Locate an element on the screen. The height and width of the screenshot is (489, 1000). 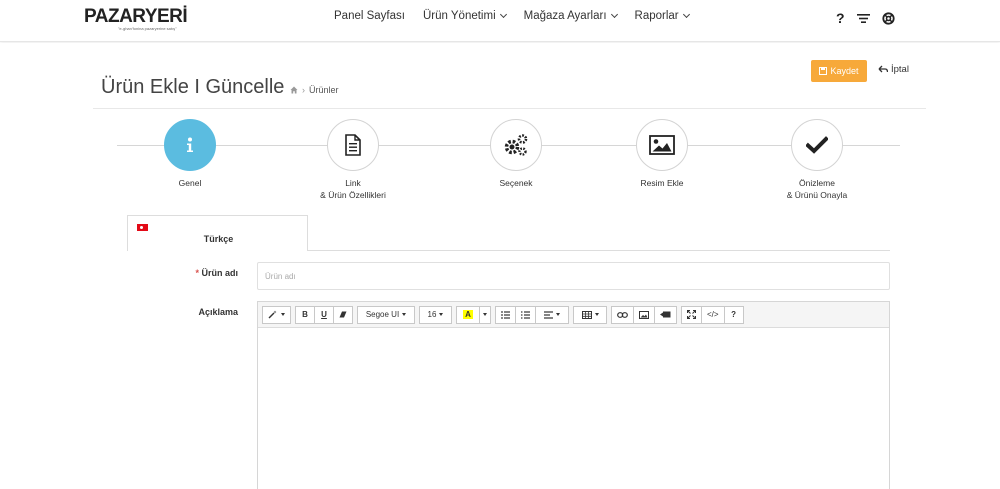
font-size-select: 16 is located at coordinates (435, 314).